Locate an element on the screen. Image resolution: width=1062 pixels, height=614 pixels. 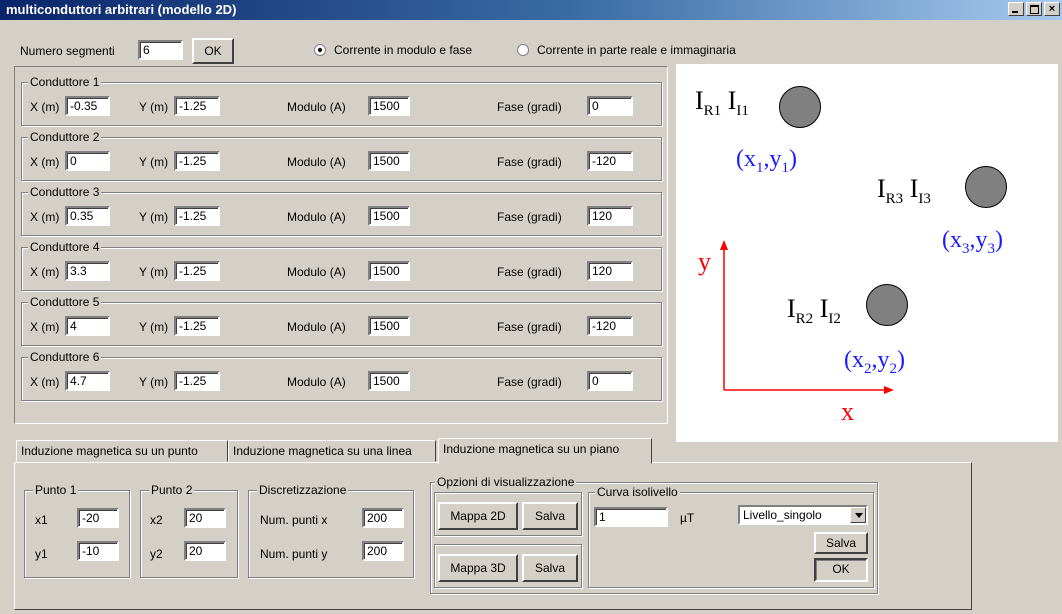
punto1-title: Punto 1 is located at coordinates (56, 490).